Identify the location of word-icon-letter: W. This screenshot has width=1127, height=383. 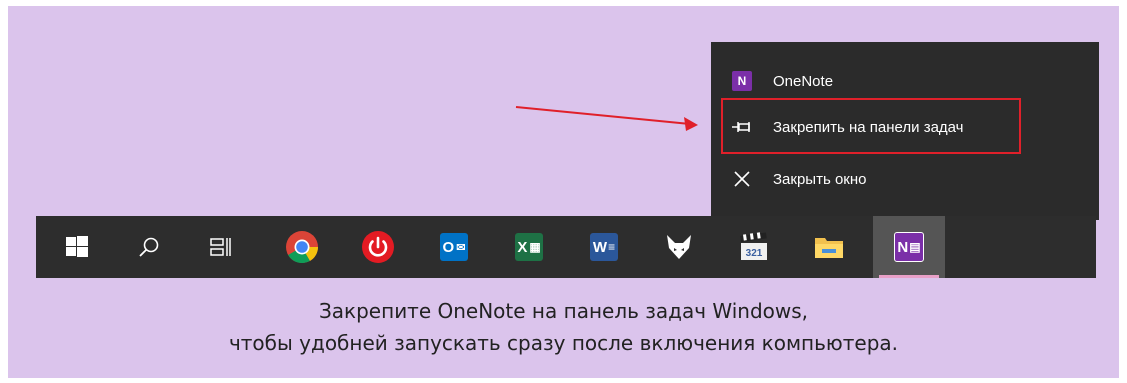
(600, 247).